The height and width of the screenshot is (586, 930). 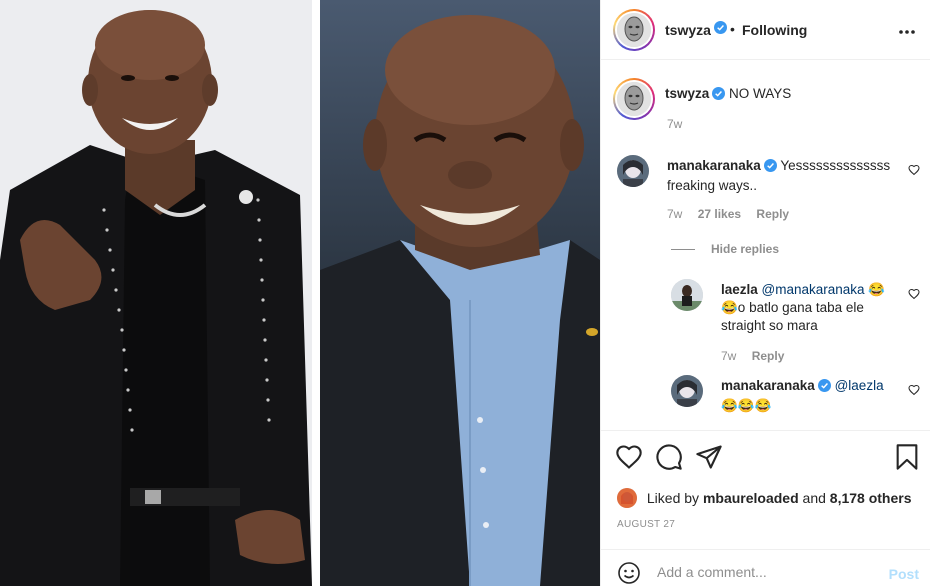 What do you see at coordinates (712, 185) in the screenshot?
I see `comment-text-line2: freaking ways..` at bounding box center [712, 185].